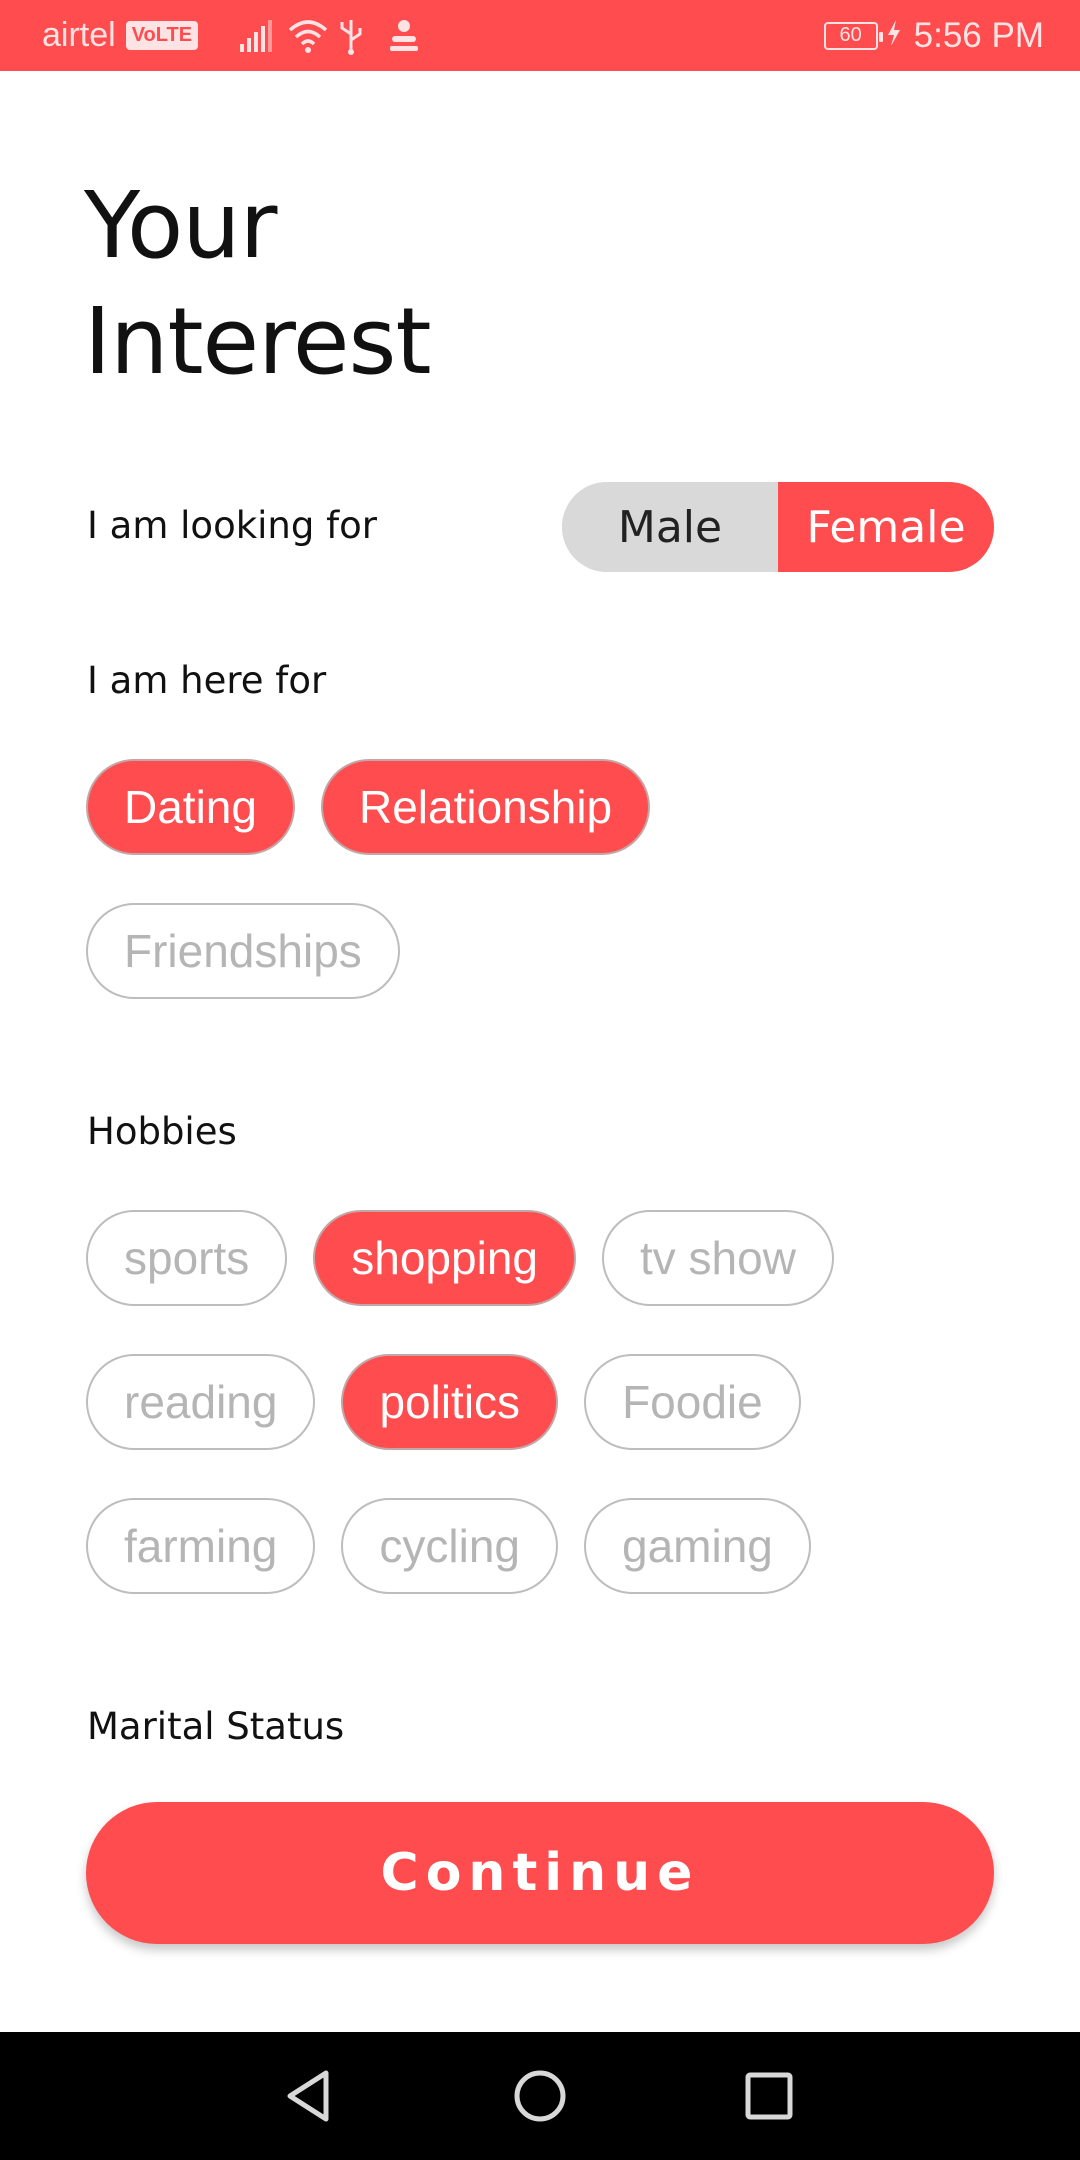 The width and height of the screenshot is (1080, 2160). Describe the element at coordinates (162, 35) in the screenshot. I see `volte-badge: VoLTE` at that location.